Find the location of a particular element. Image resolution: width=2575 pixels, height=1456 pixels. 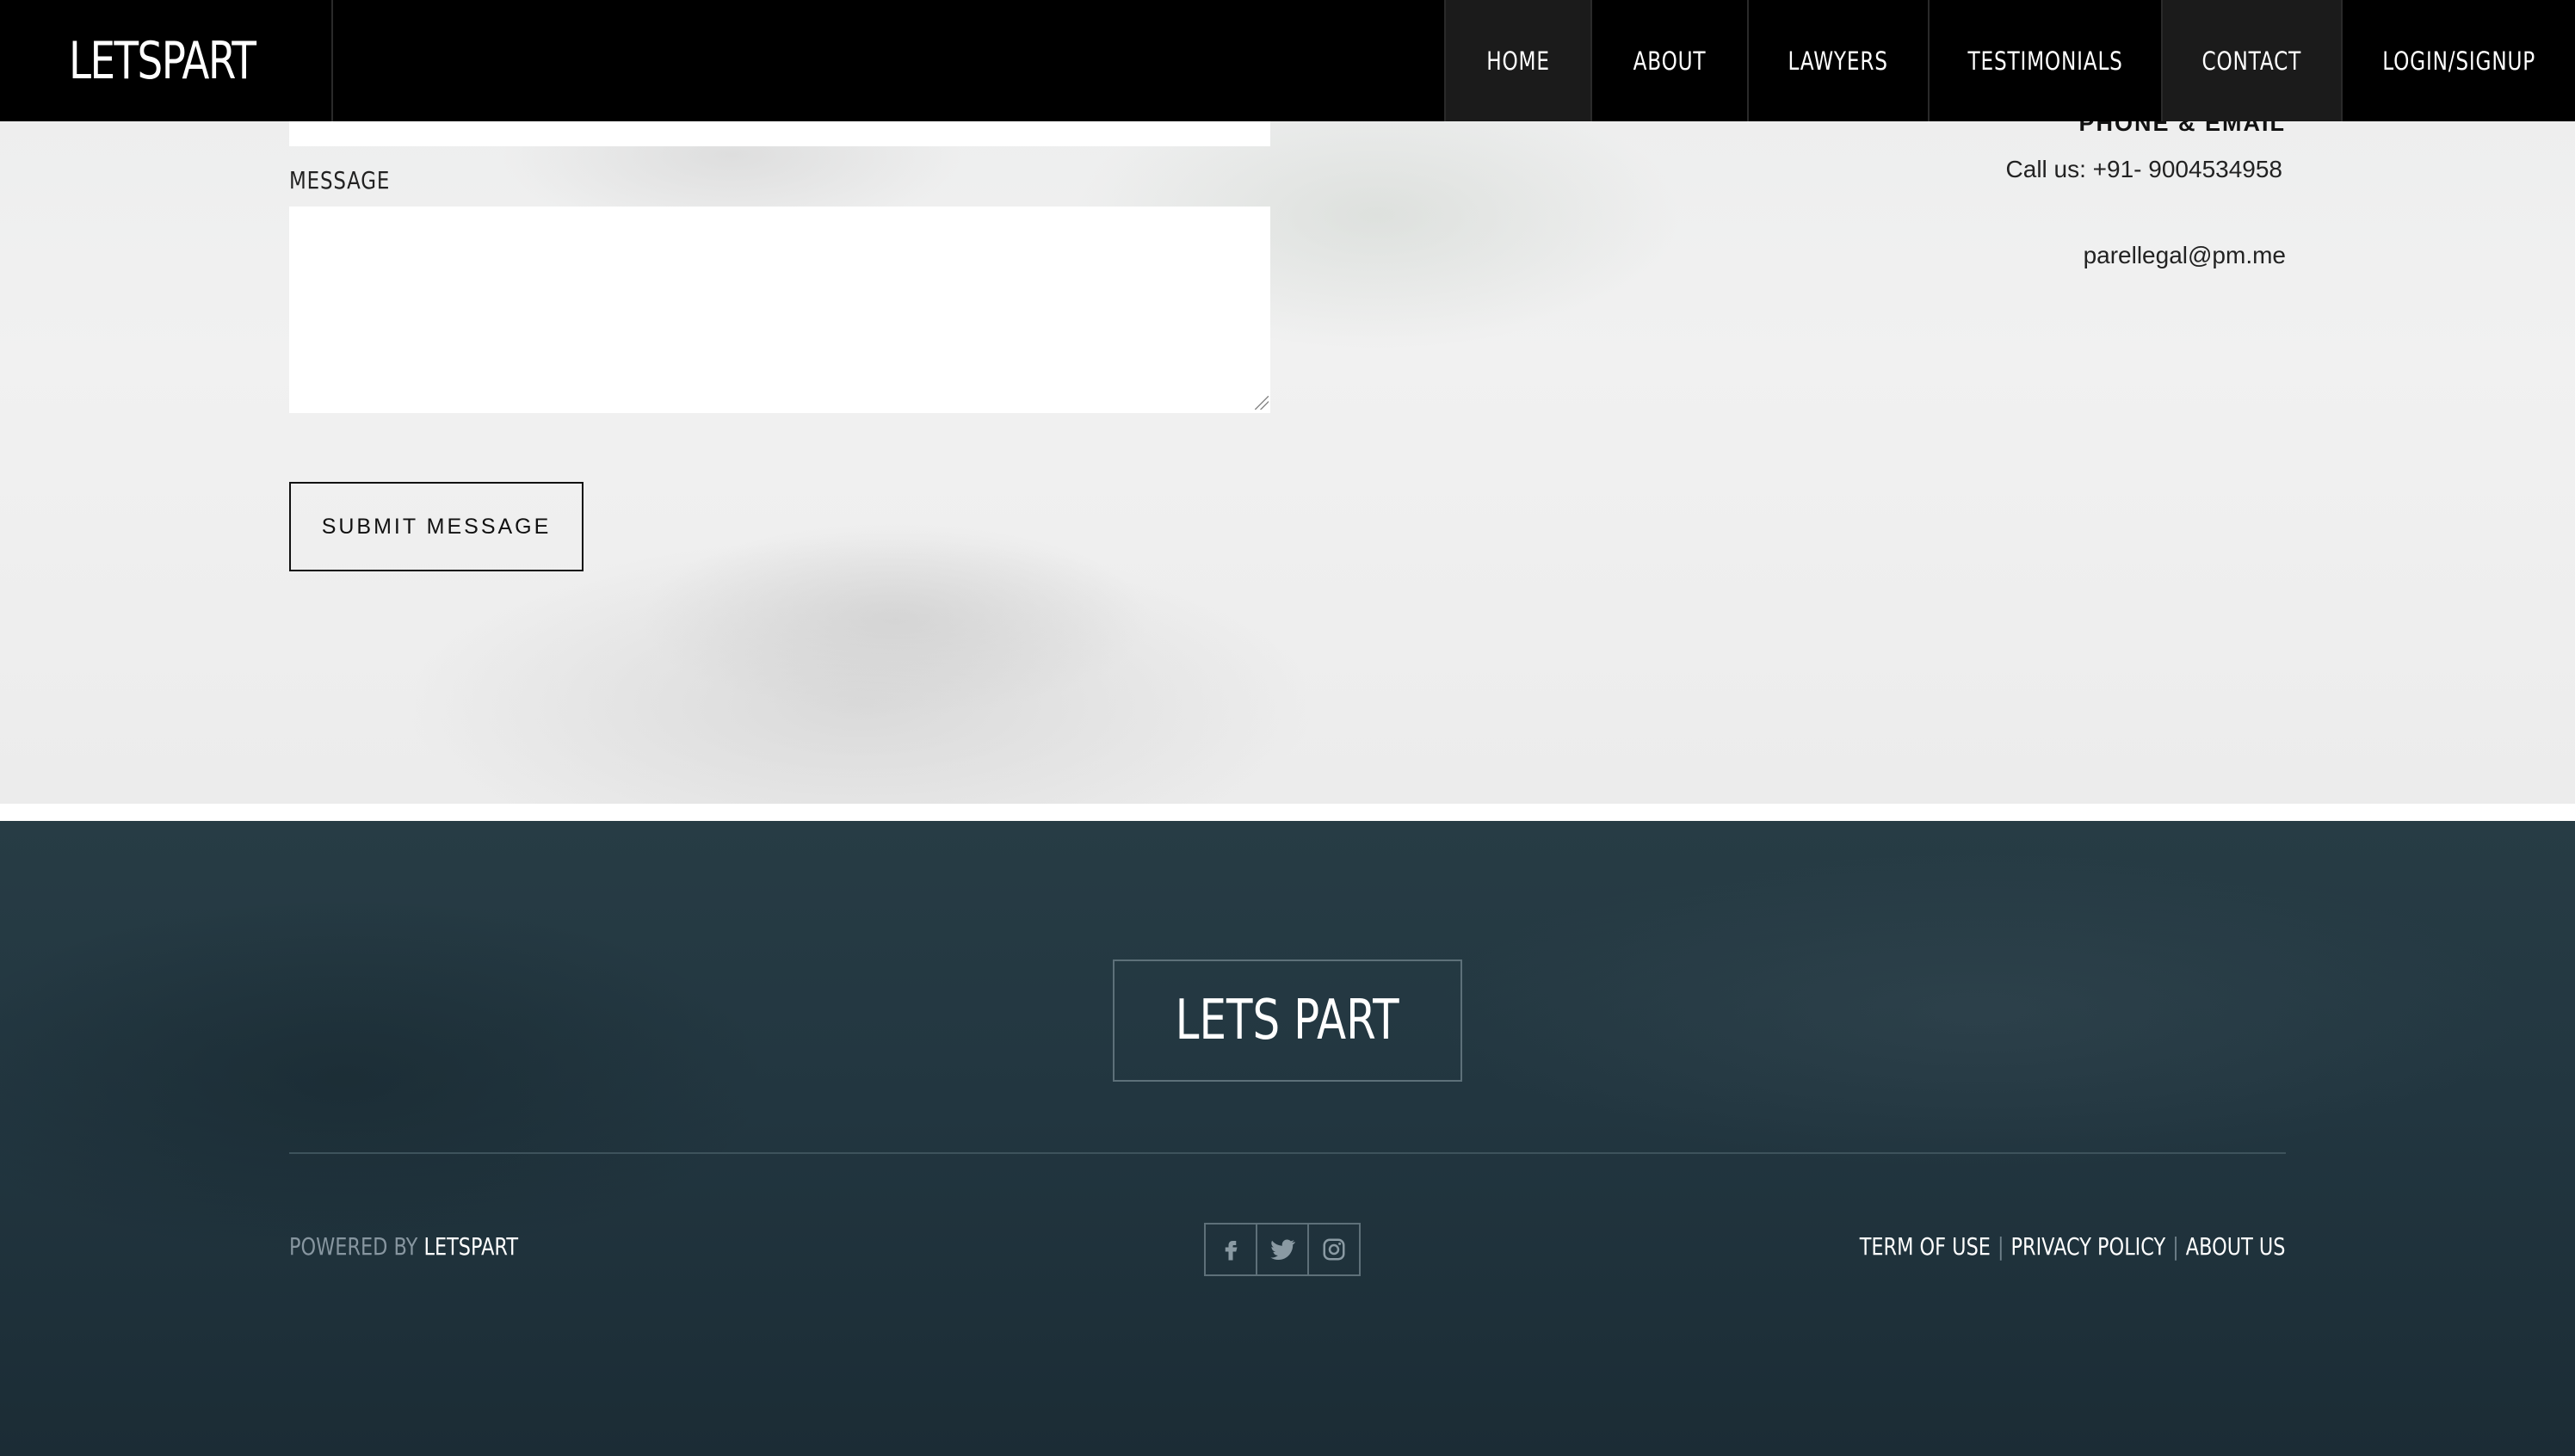

section-divider is located at coordinates (1287, 813).